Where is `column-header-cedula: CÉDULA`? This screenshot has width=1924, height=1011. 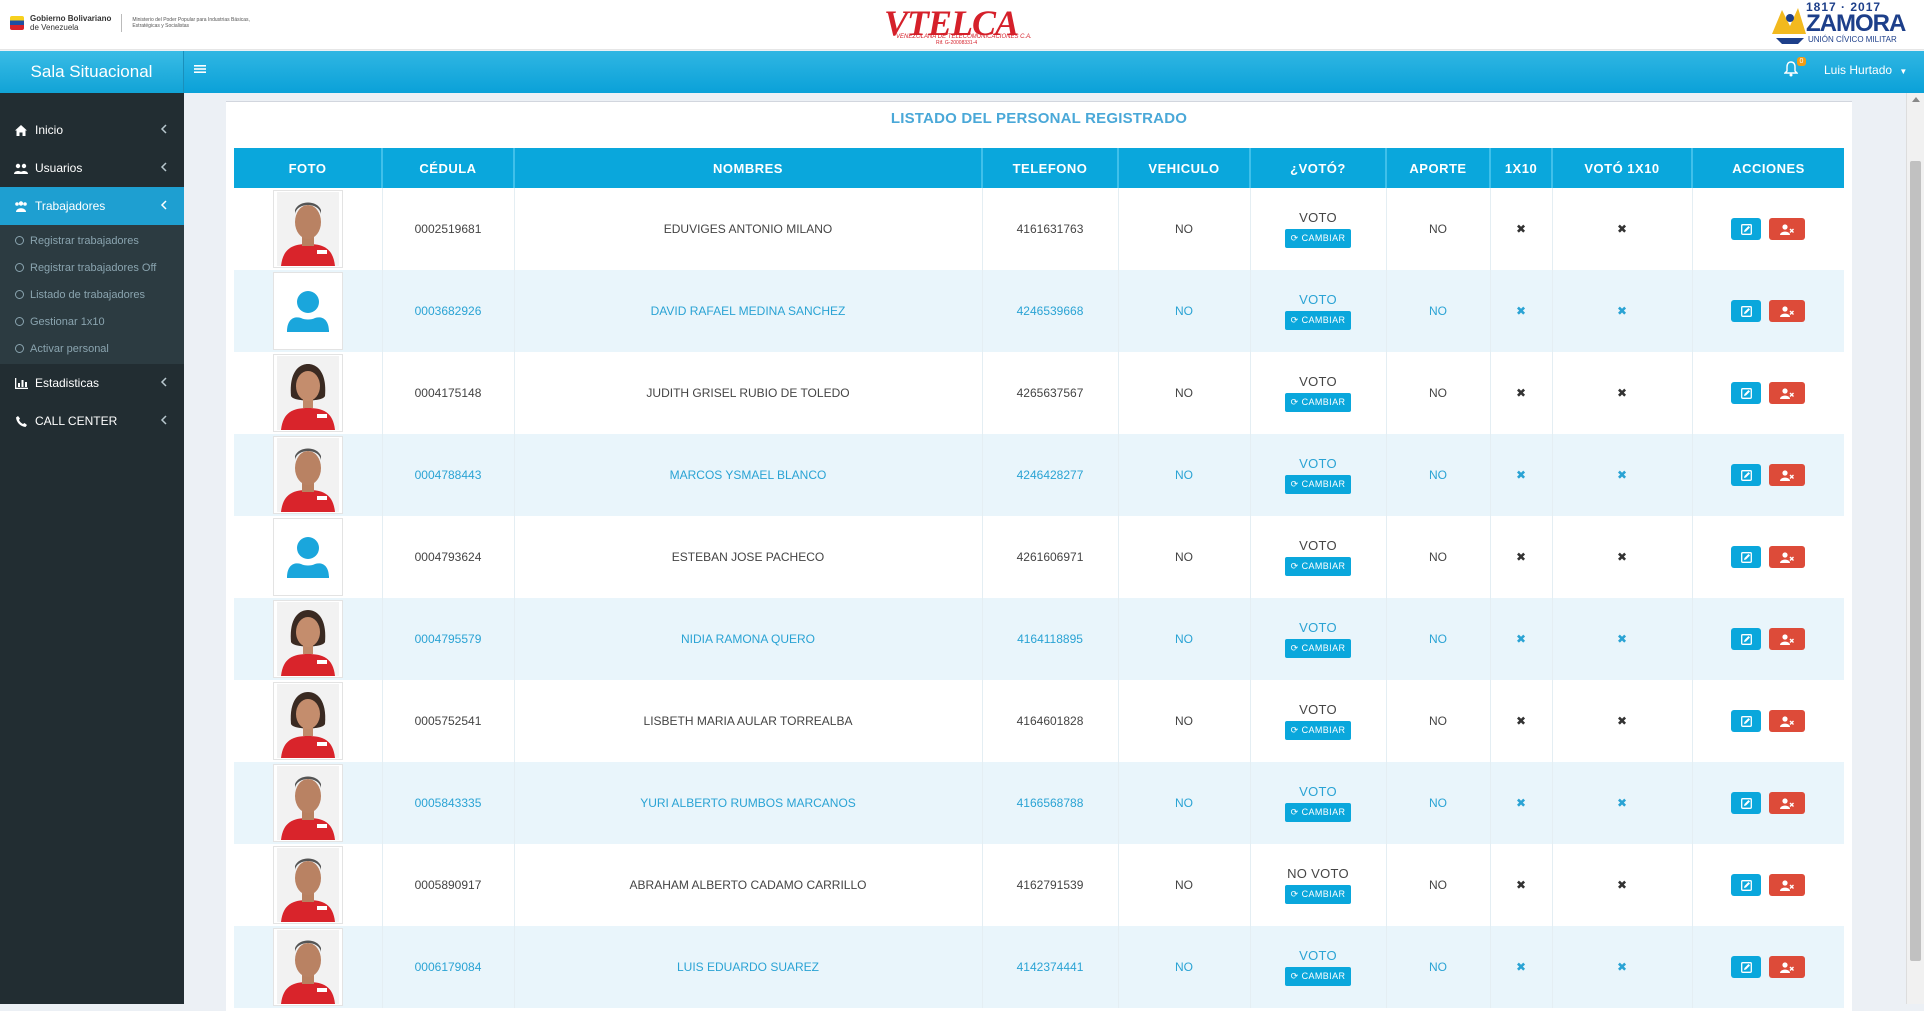
column-header-cedula: CÉDULA is located at coordinates (448, 168).